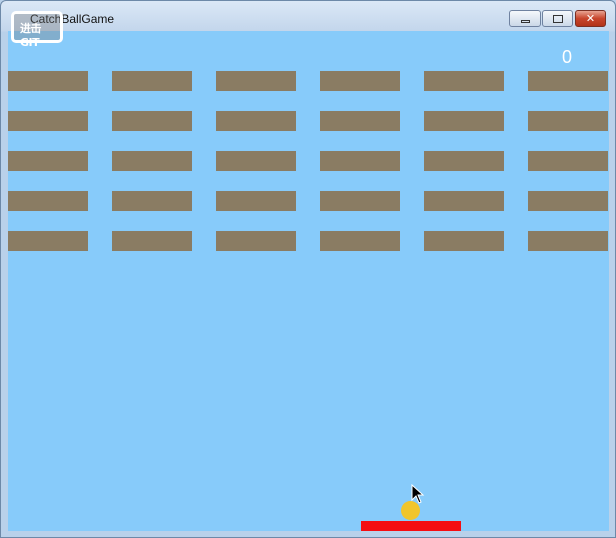  Describe the element at coordinates (567, 57) in the screenshot. I see `score-display: 0` at that location.